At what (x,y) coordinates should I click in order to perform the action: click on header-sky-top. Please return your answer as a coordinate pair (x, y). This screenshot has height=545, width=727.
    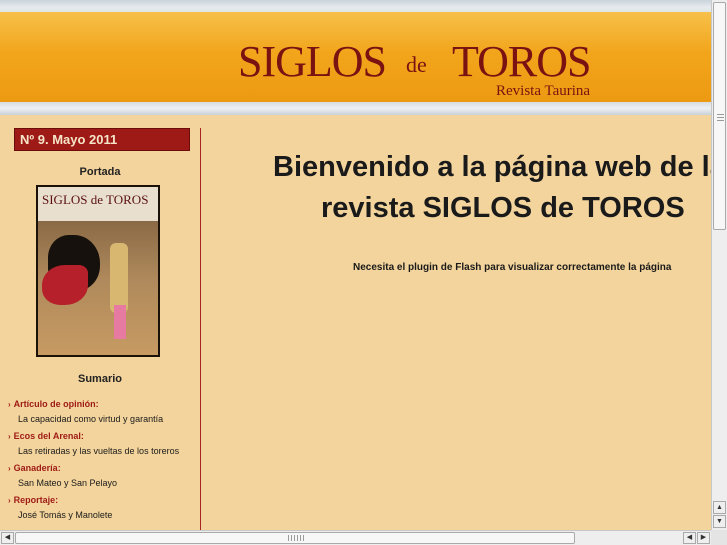
    Looking at the image, I should click on (355, 6).